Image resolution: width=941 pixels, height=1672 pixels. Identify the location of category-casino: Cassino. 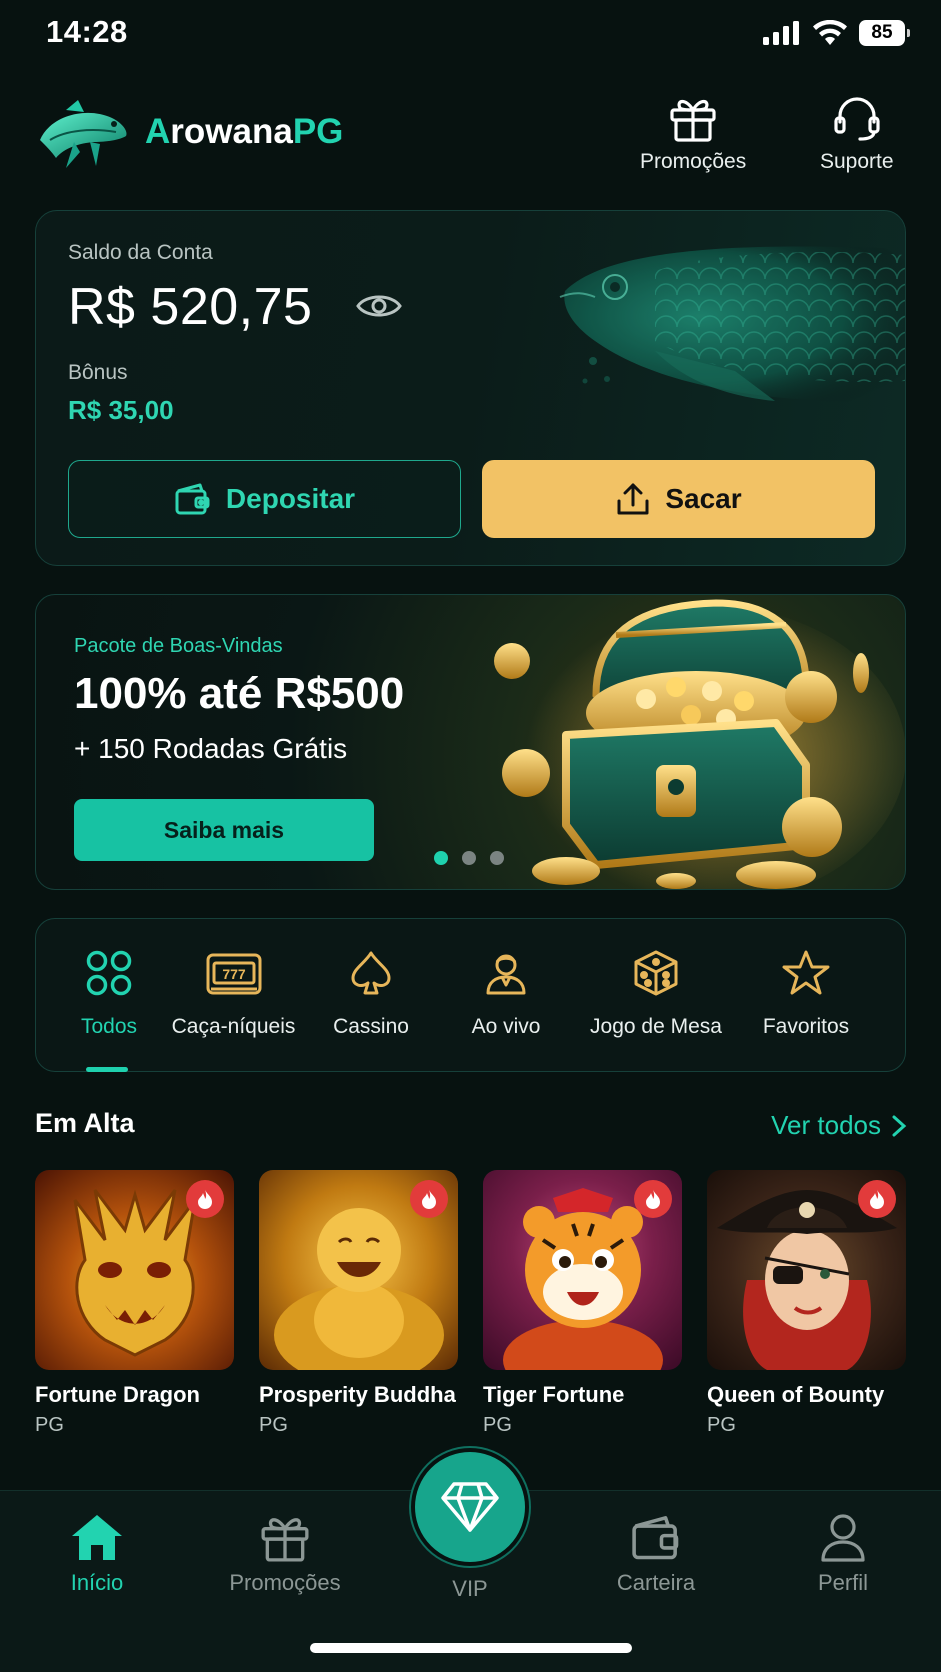
(371, 994).